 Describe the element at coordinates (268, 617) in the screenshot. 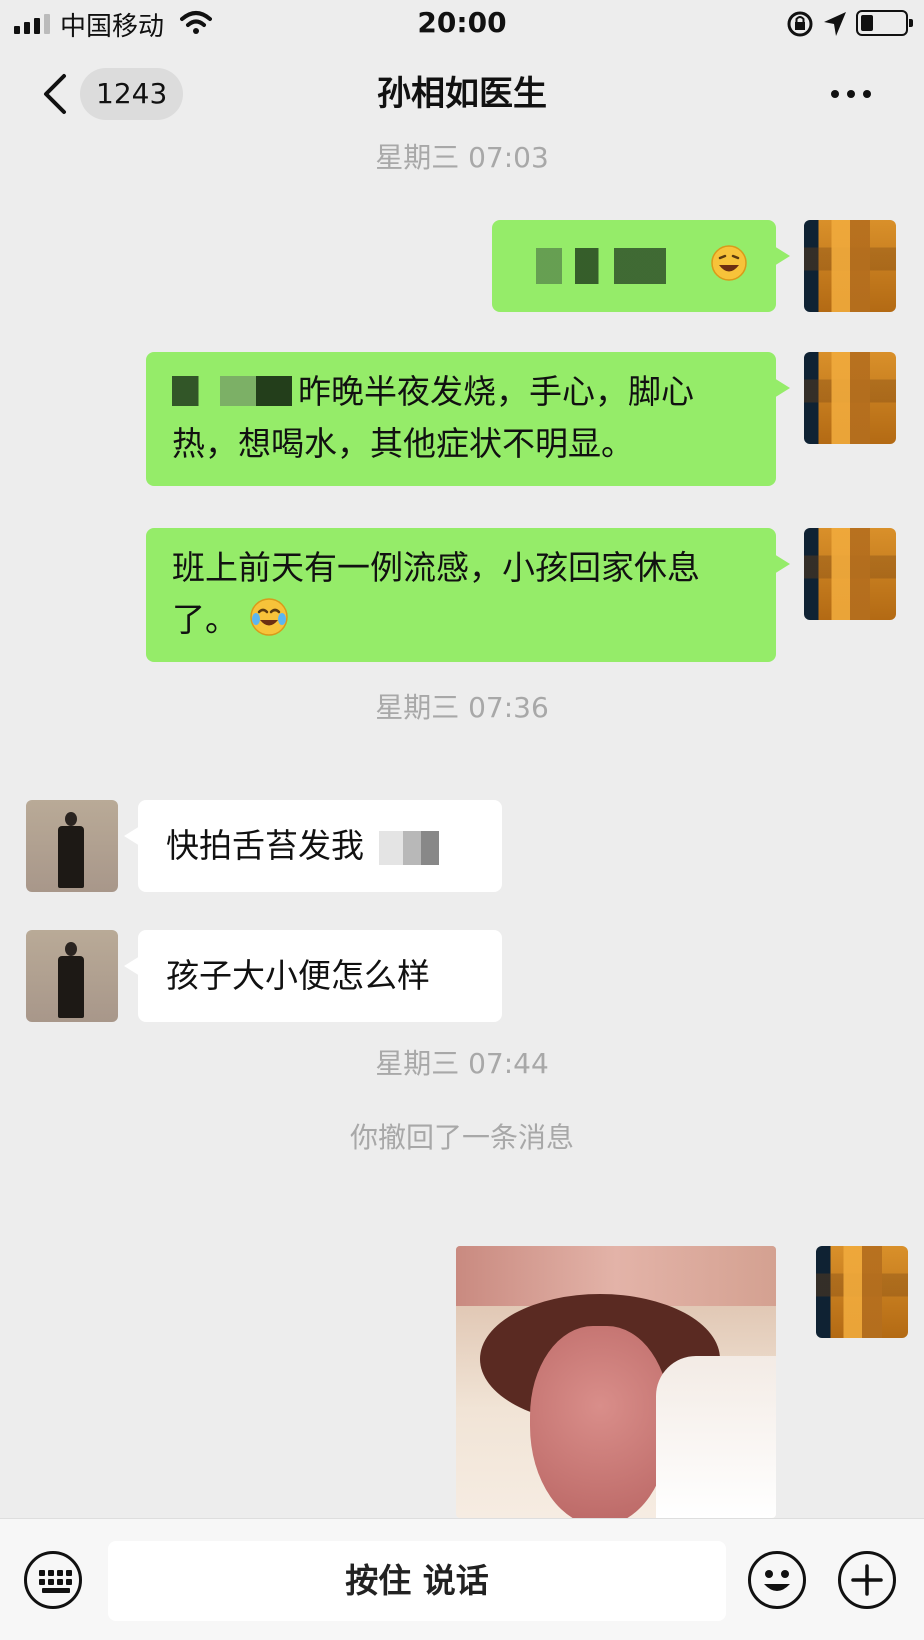

I see `crying-laughing-emoji-icon` at that location.